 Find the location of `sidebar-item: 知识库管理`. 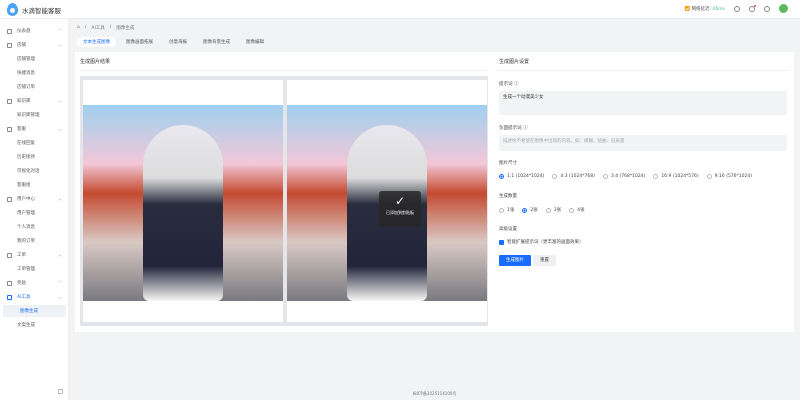

sidebar-item: 知识库管理 is located at coordinates (34, 115).